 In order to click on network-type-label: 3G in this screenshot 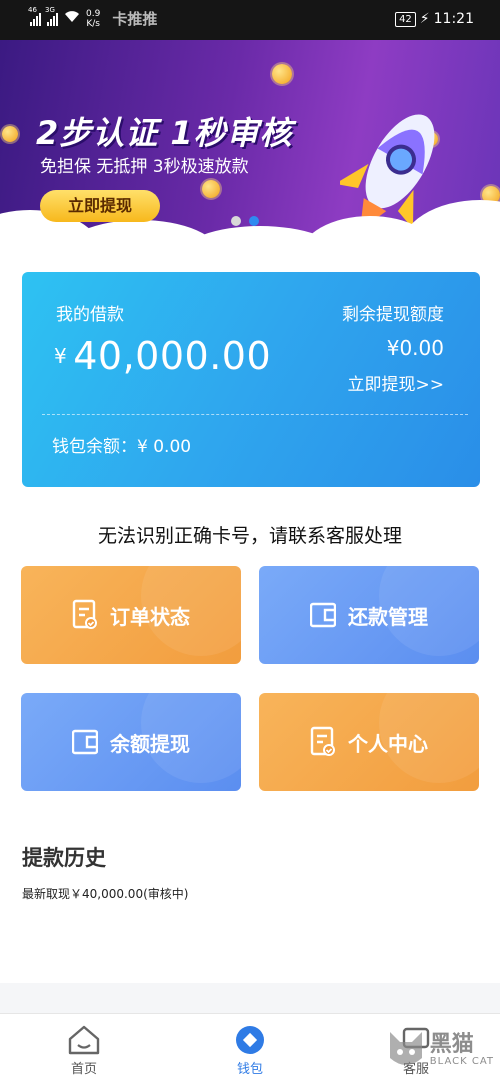, I will do `click(50, 9)`.